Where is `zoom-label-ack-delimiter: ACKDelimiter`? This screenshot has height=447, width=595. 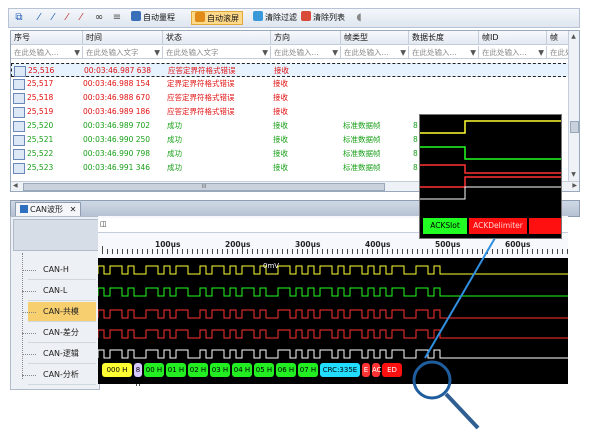
zoom-label-ack-delimiter: ACKDelimiter is located at coordinates (498, 226).